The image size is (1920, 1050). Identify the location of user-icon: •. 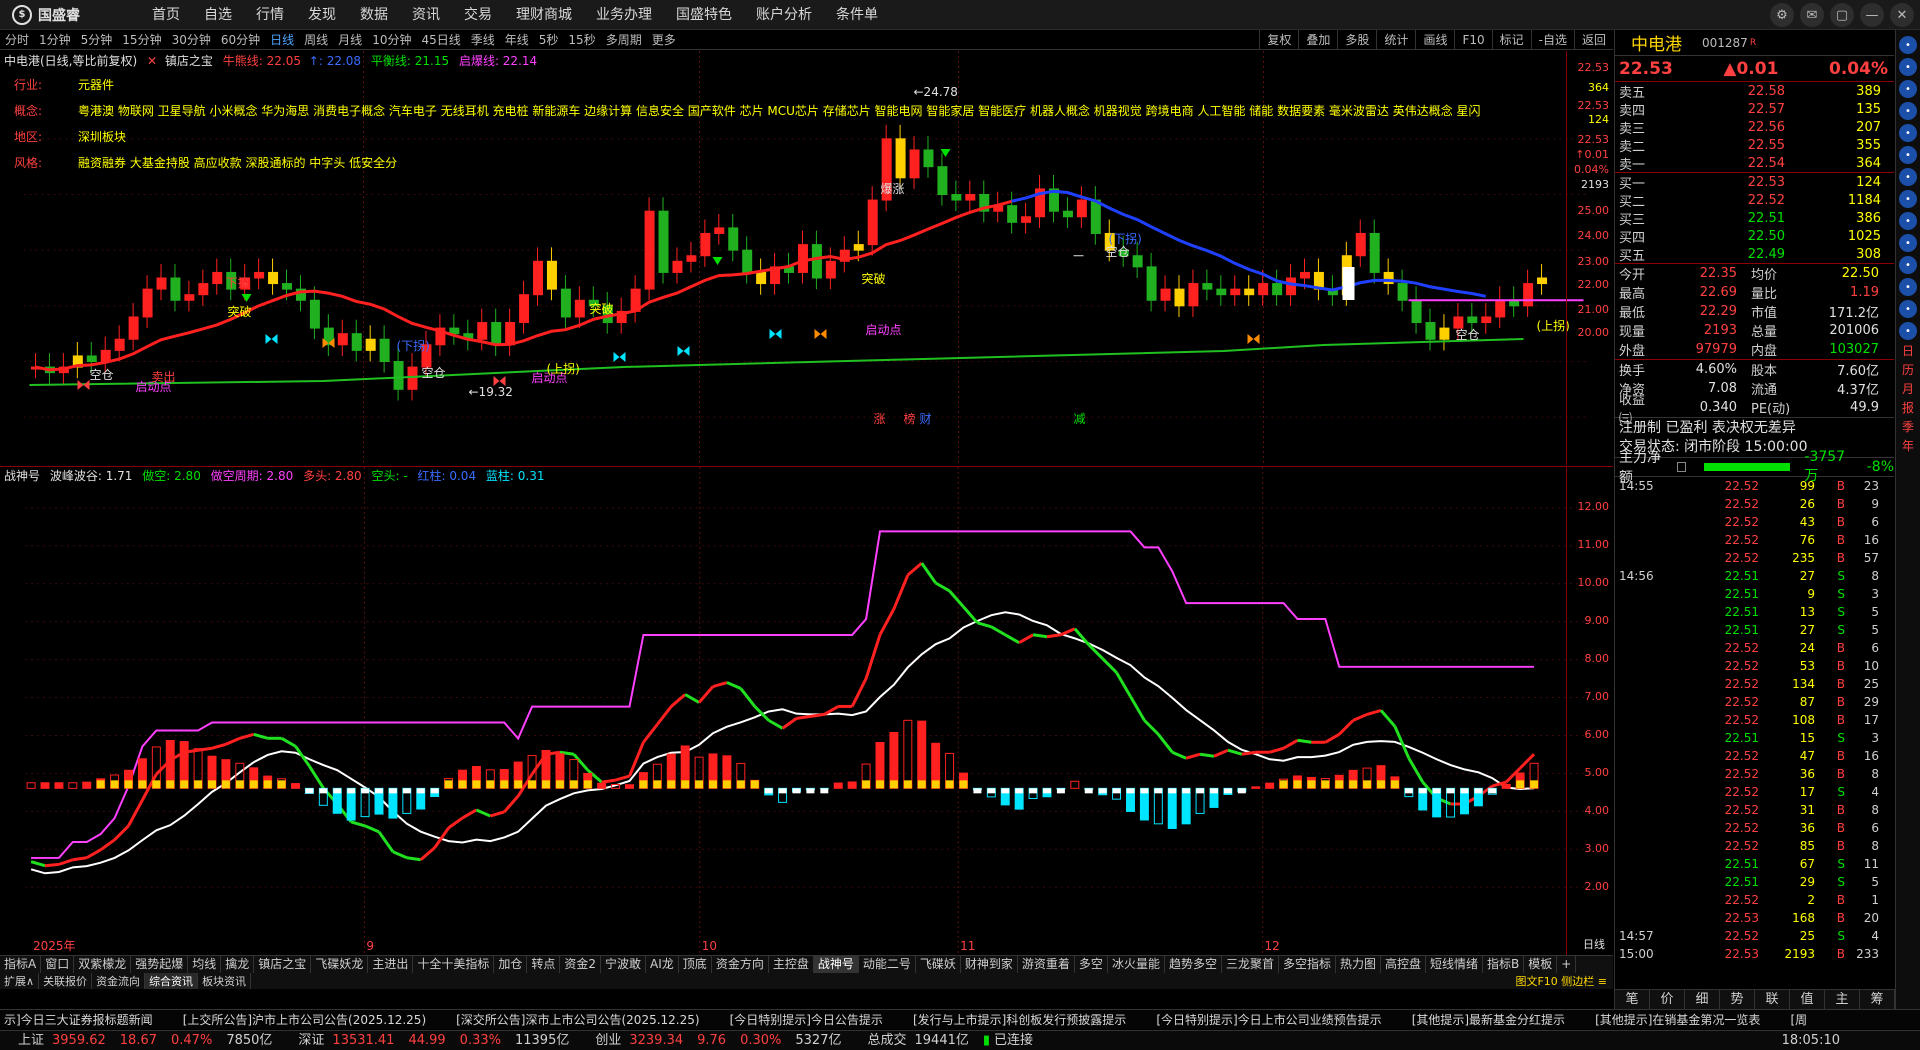
(1908, 177).